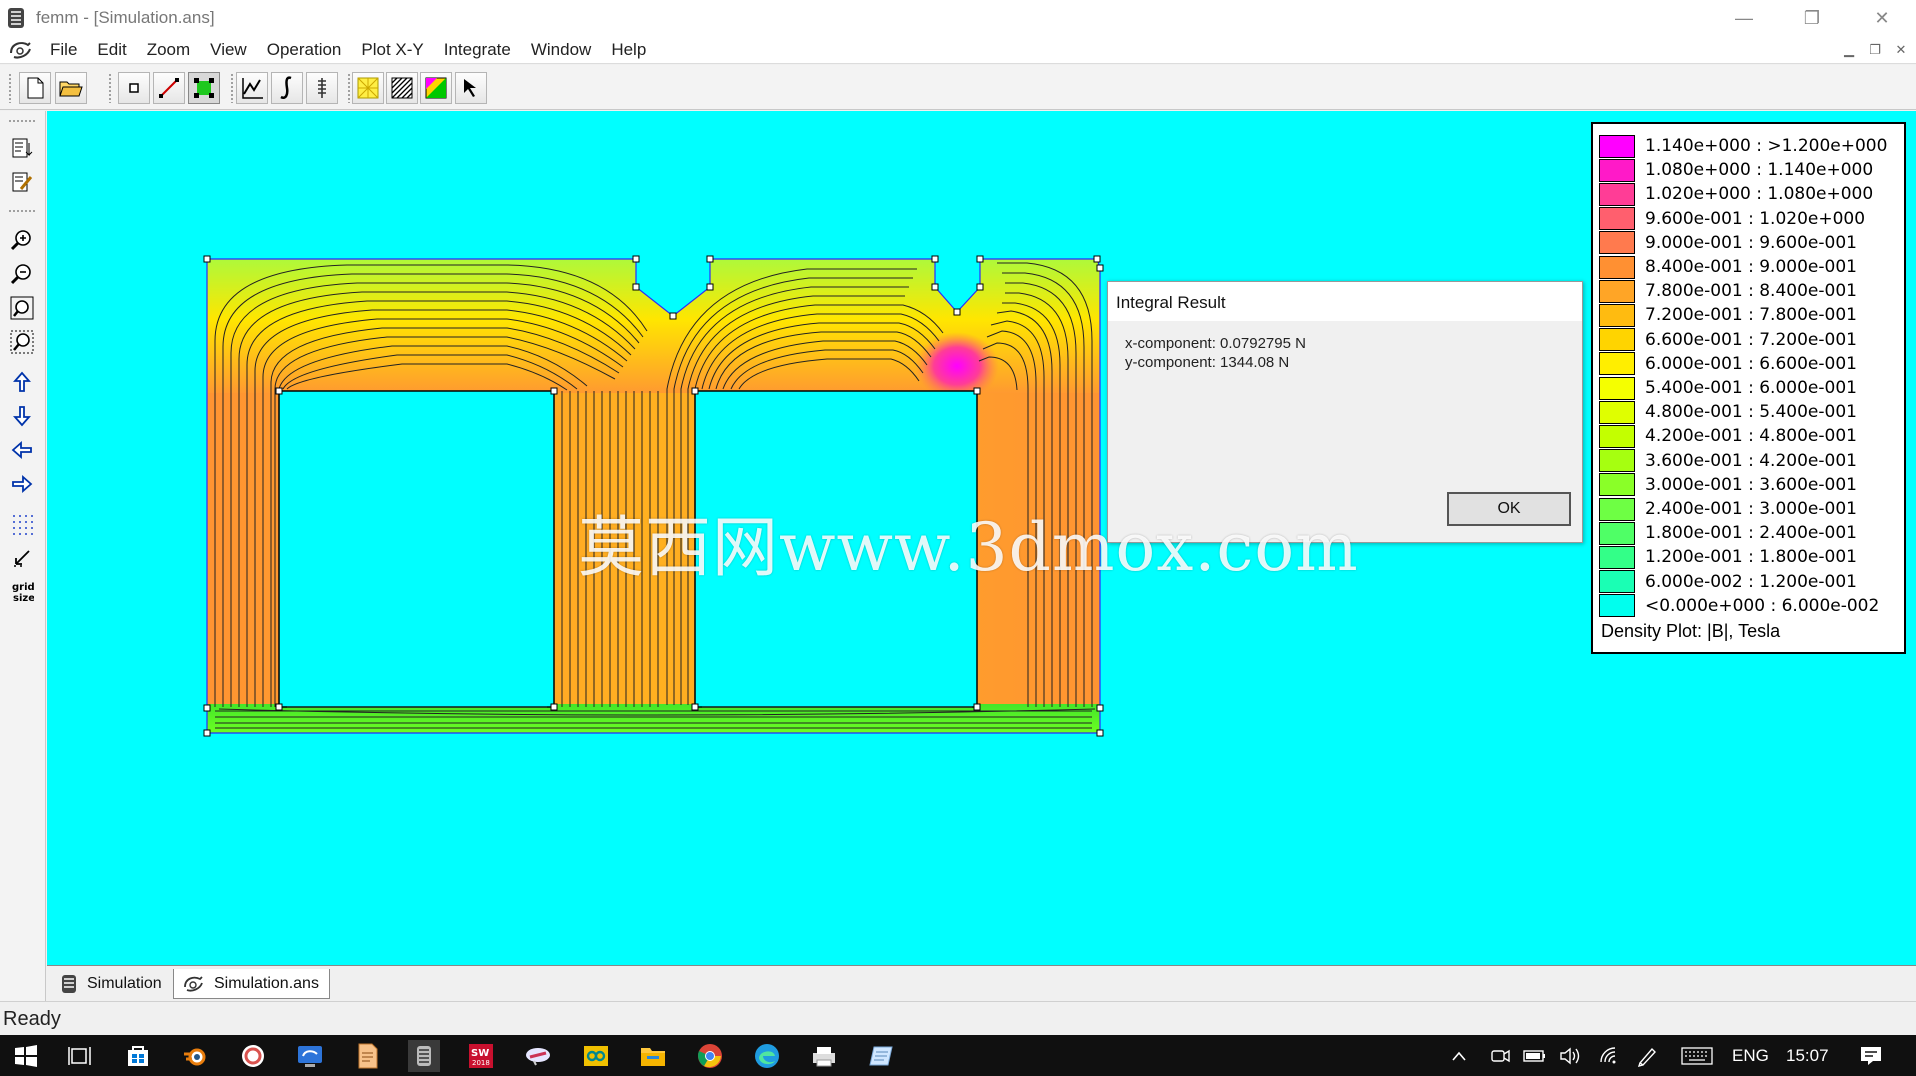 The width and height of the screenshot is (1916, 1076). I want to click on notes-app-icon, so click(881, 1056).